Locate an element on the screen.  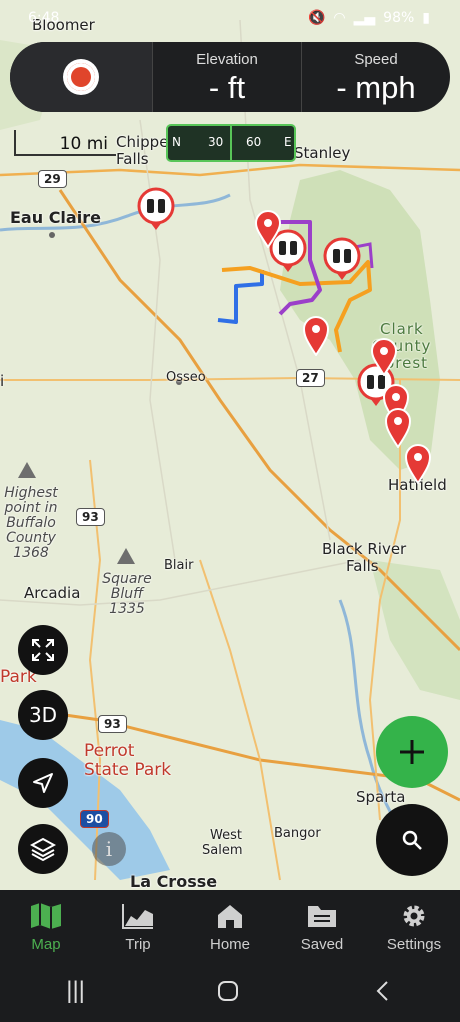
compass-30: 30 is located at coordinates (216, 142).